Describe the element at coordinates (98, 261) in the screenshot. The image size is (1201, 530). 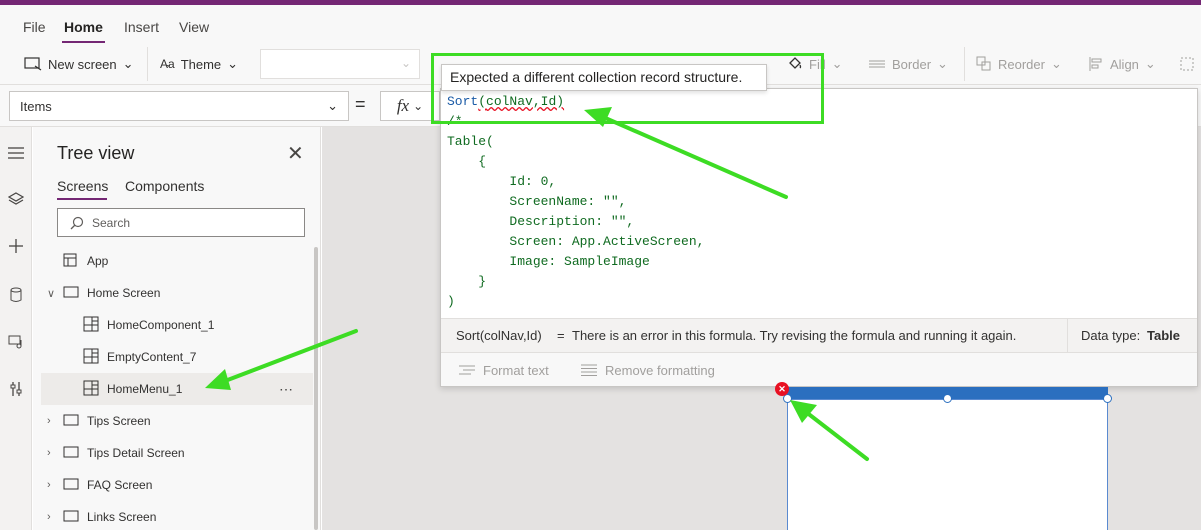
I see `tree-item-label: App` at that location.